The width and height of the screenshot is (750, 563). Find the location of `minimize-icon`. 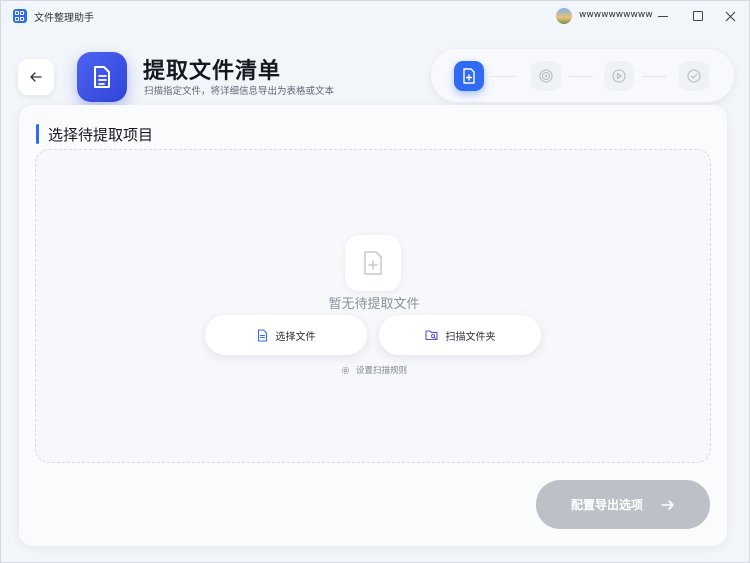

minimize-icon is located at coordinates (663, 16).